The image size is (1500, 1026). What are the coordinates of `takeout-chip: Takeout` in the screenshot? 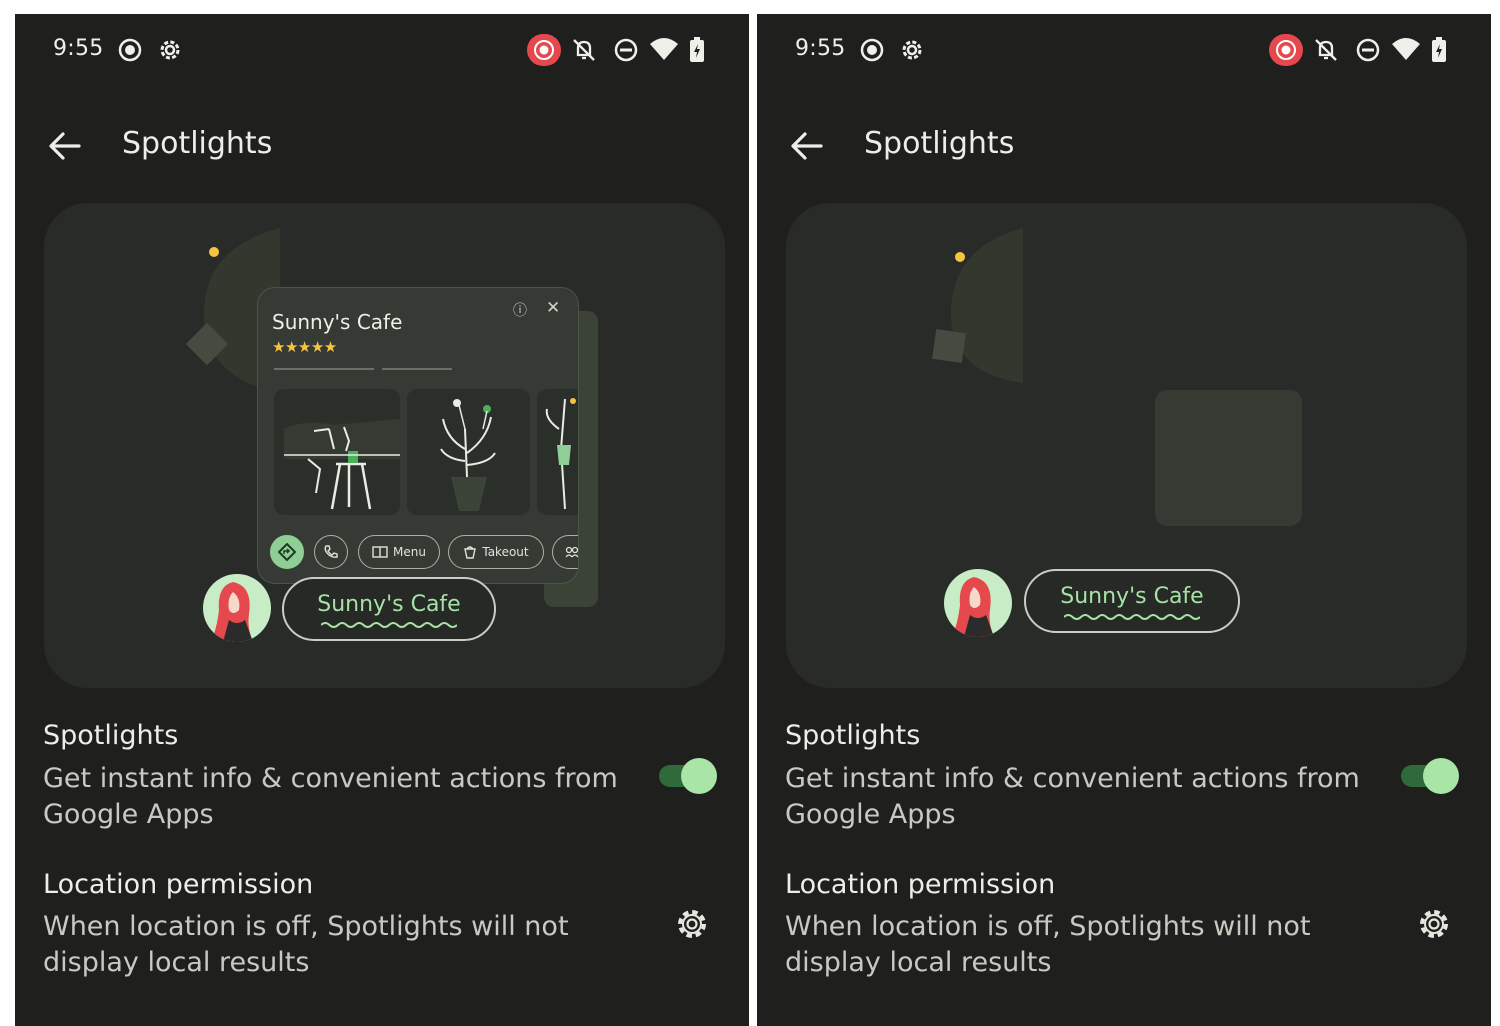 It's located at (496, 552).